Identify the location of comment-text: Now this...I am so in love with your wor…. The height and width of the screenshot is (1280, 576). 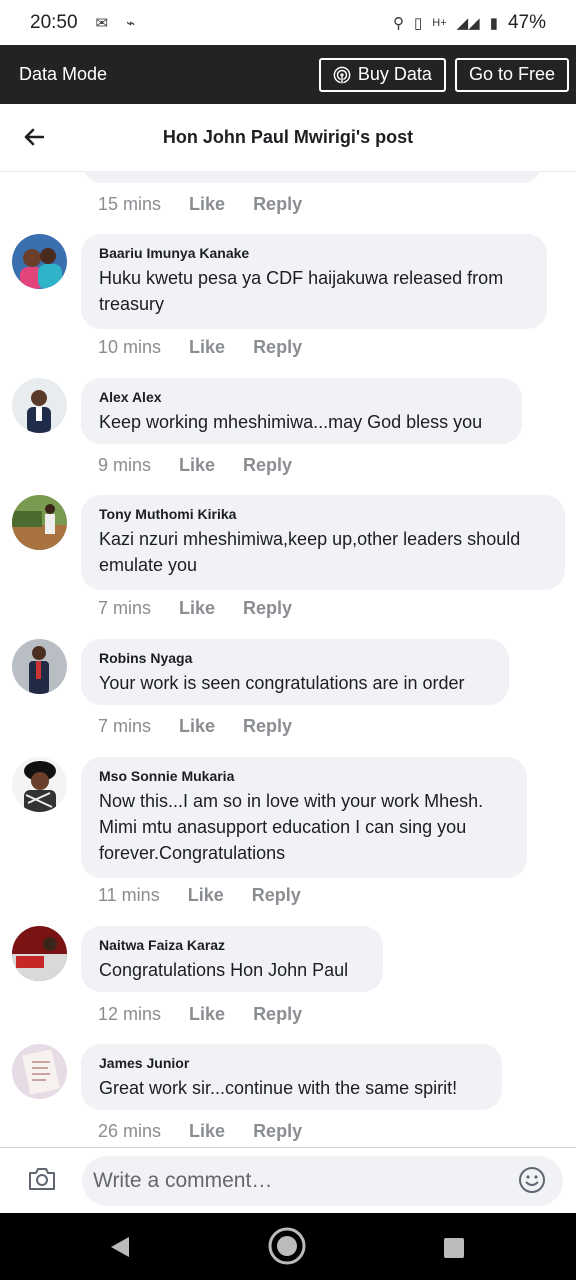
(304, 827).